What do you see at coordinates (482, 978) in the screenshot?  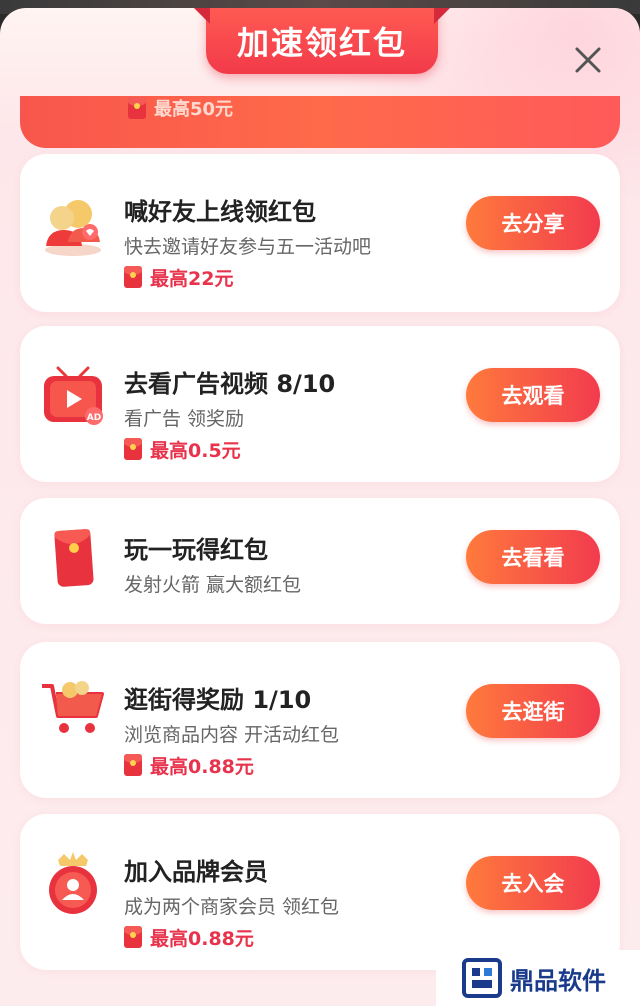 I see `brand-logo-icon` at bounding box center [482, 978].